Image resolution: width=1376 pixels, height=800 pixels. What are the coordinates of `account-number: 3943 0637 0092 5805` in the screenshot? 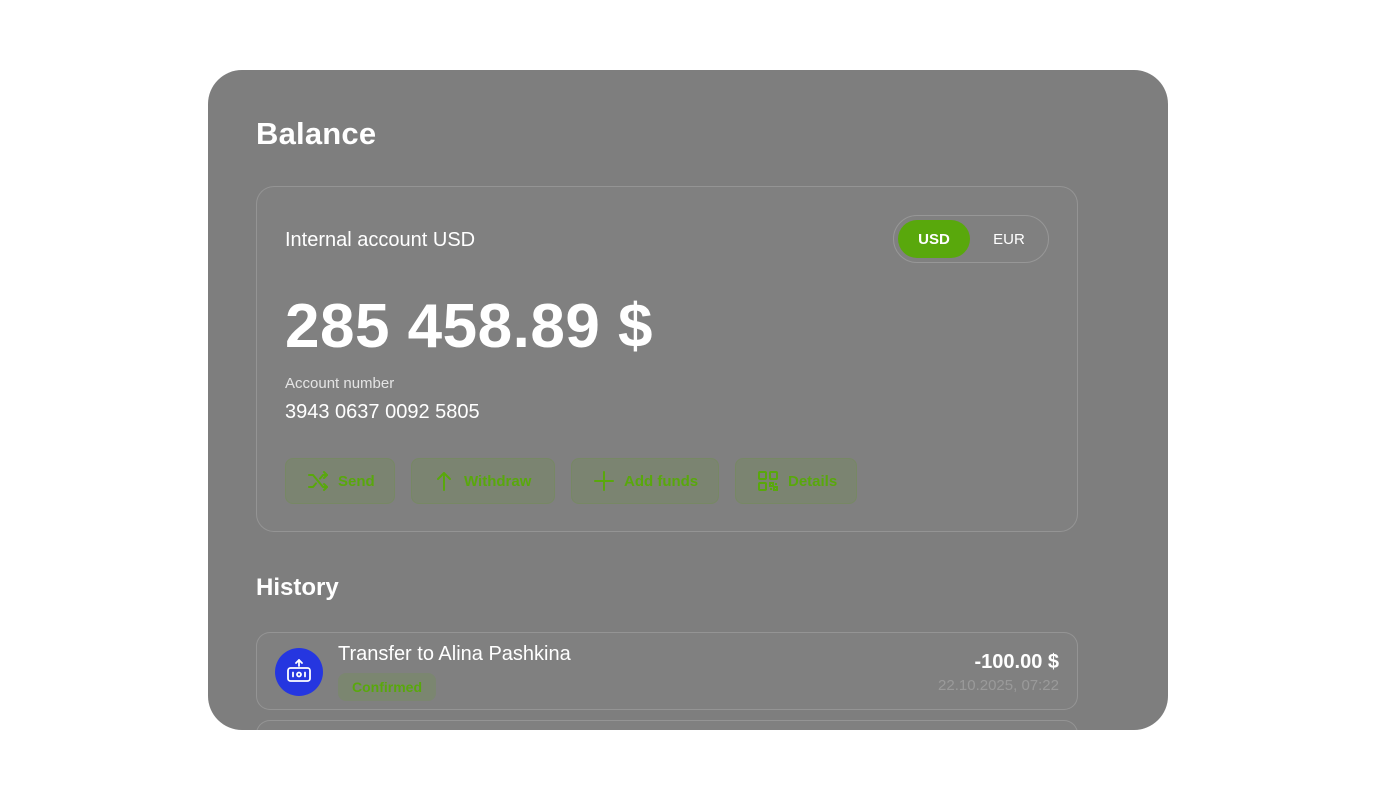 It's located at (382, 412).